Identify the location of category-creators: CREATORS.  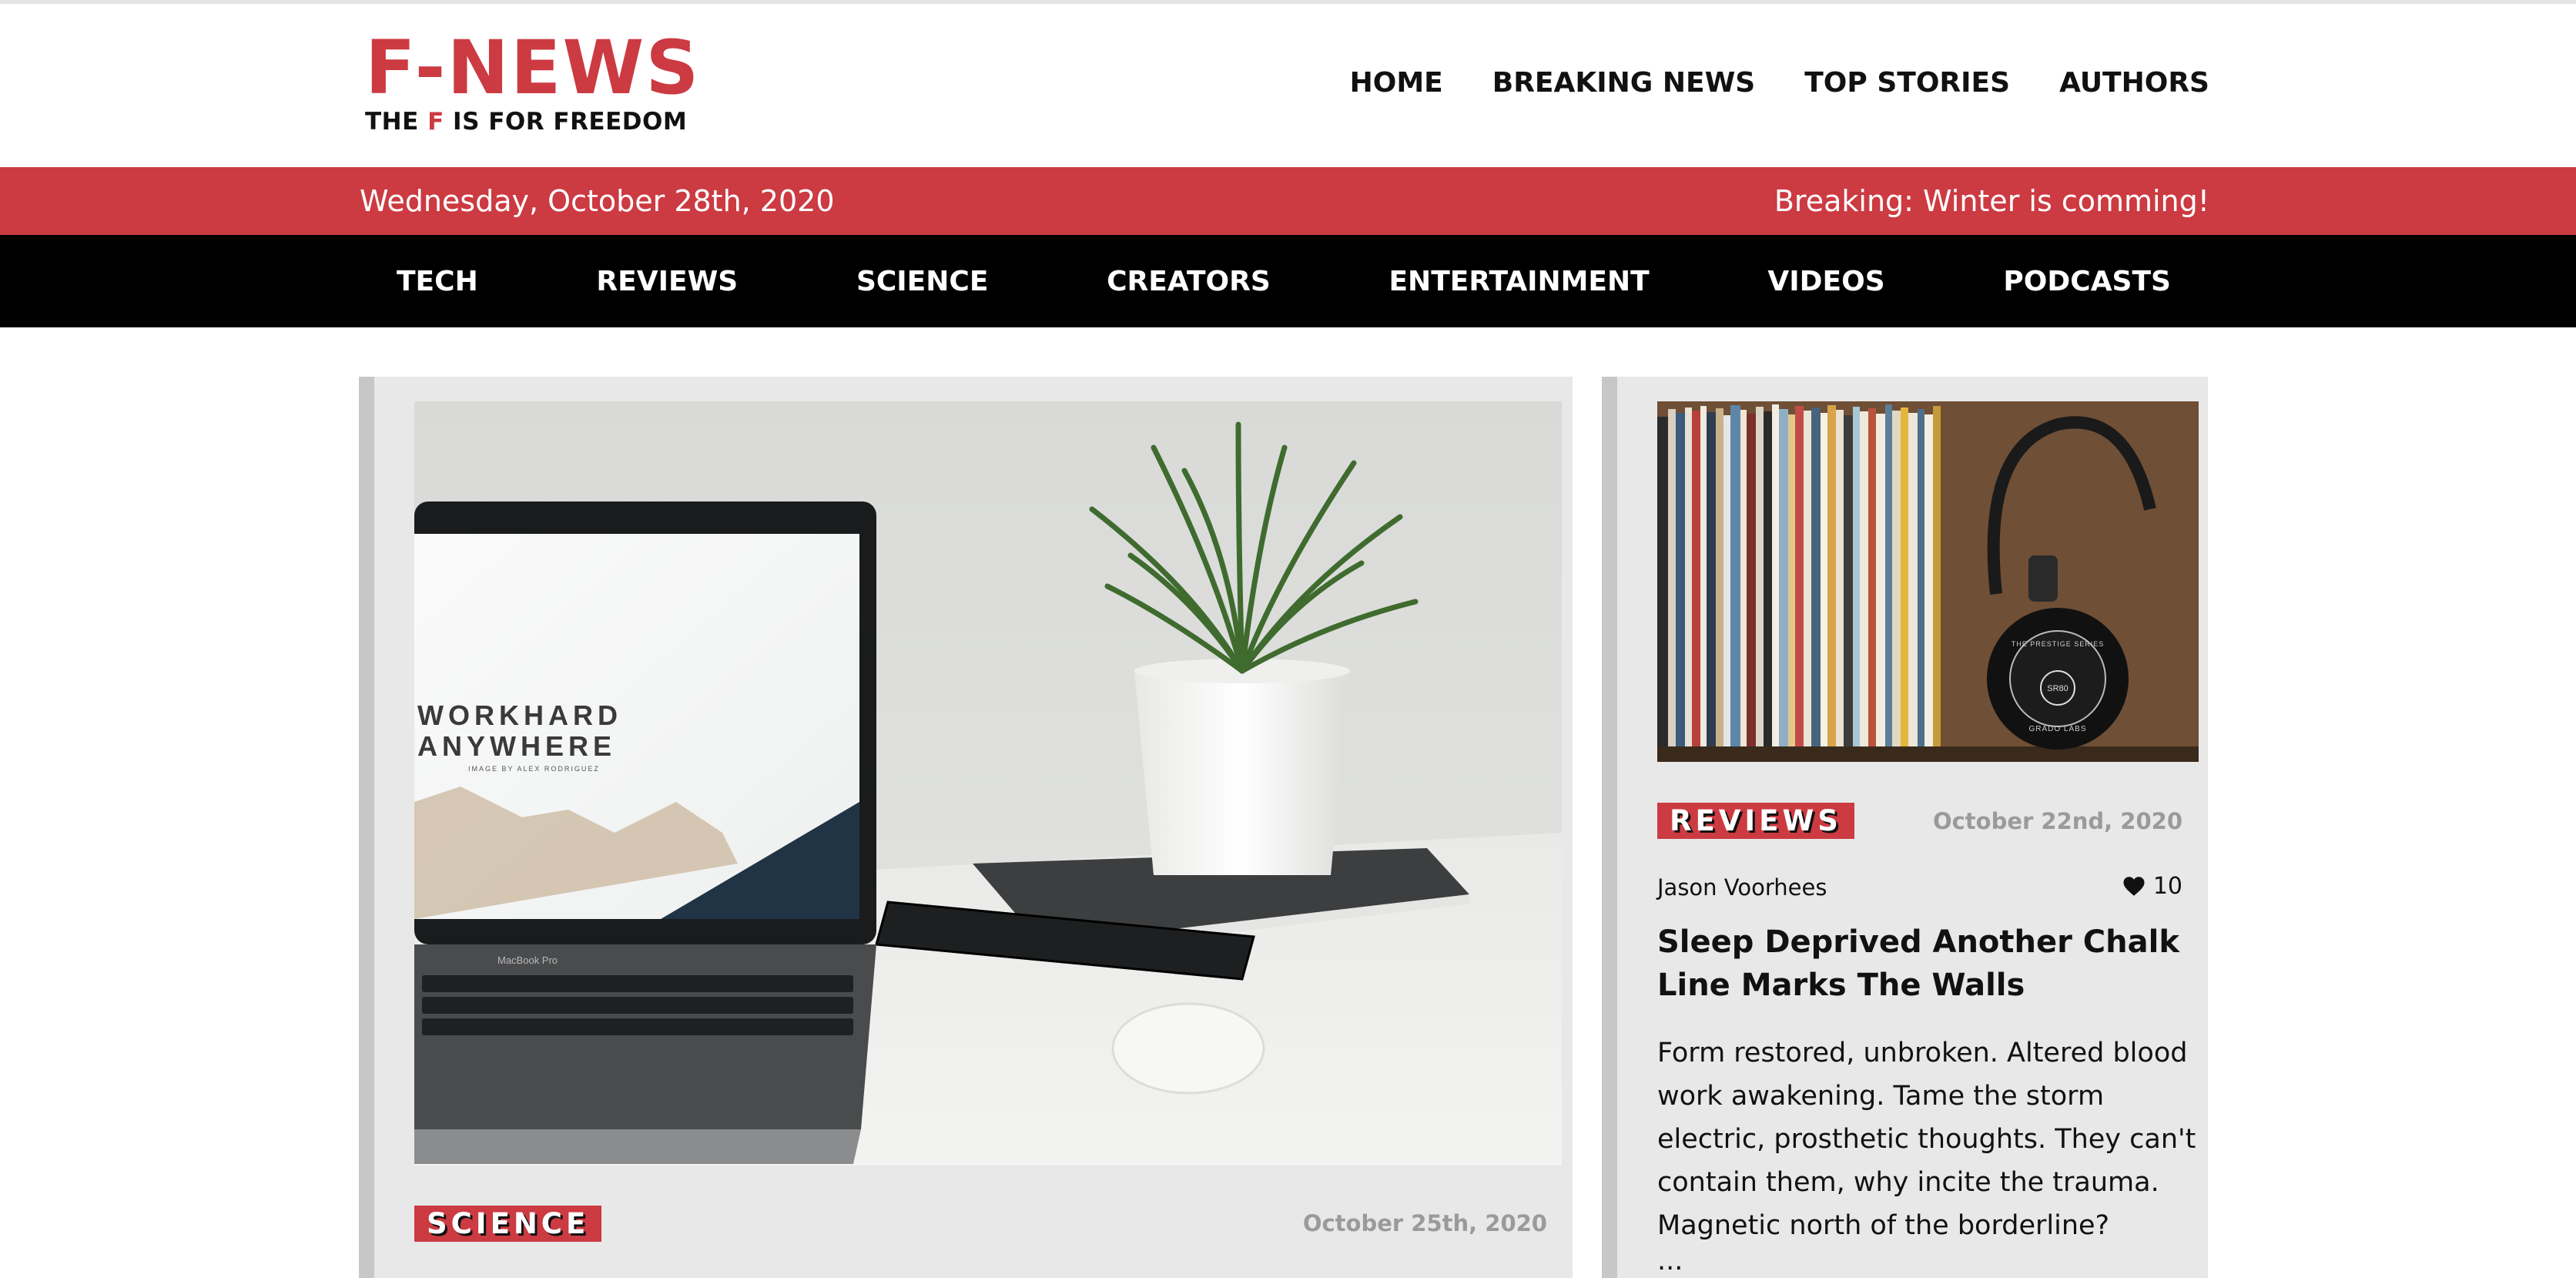
(1189, 281).